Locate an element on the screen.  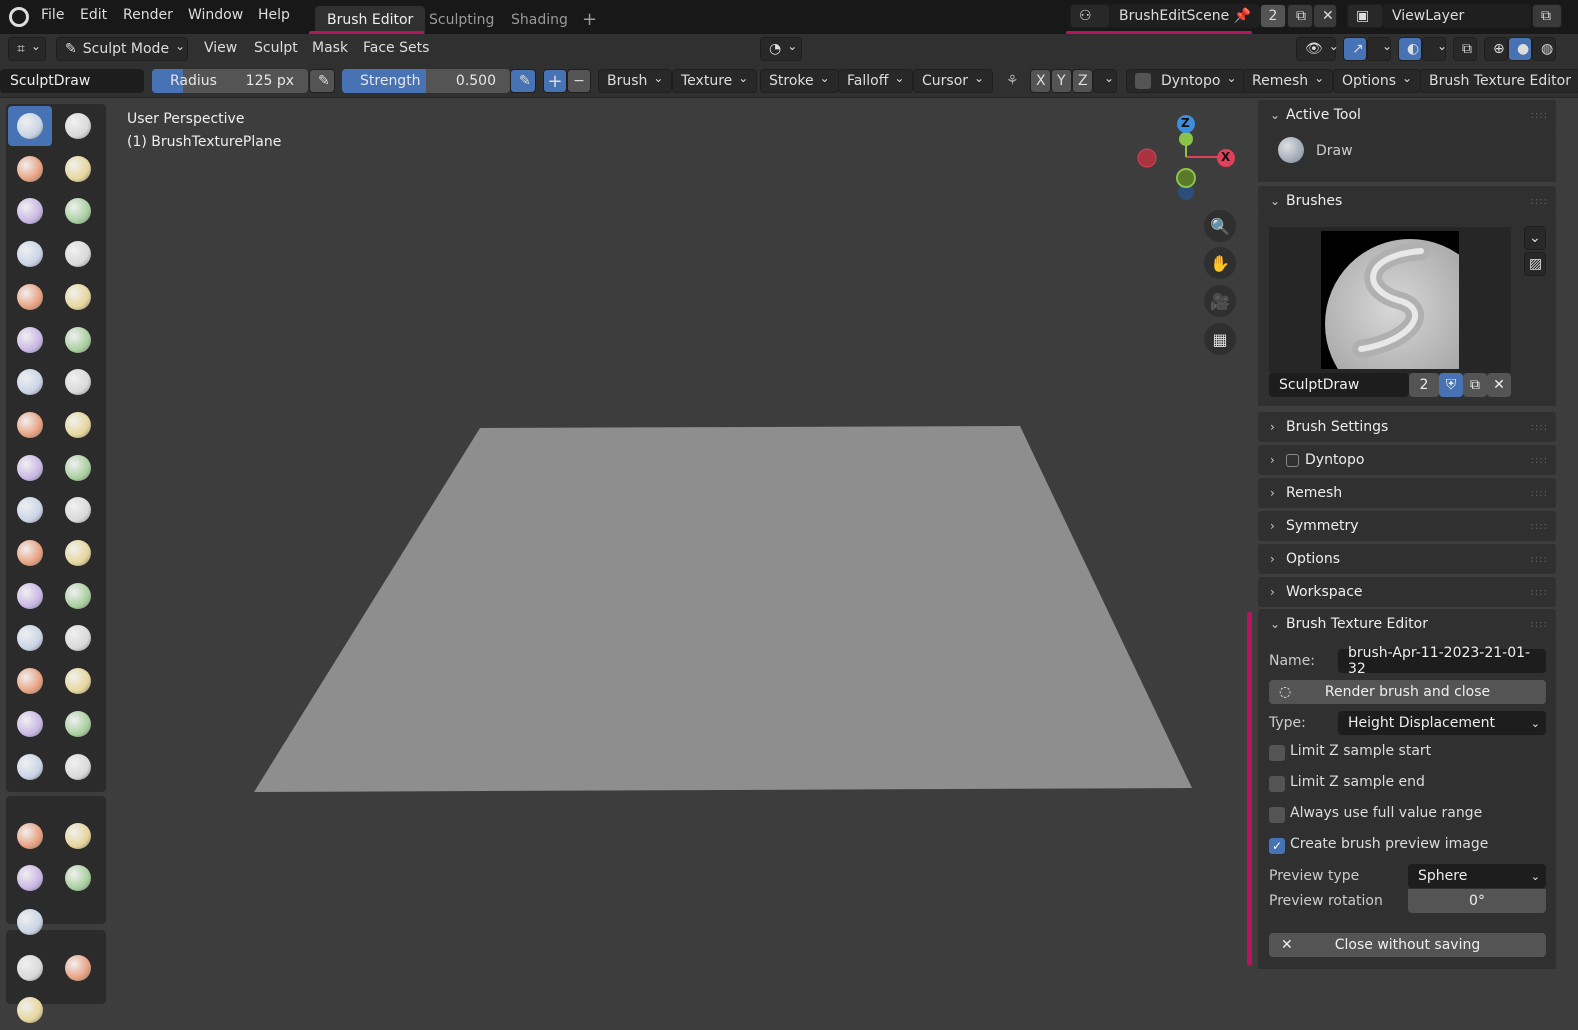
tool-box-face-set is located at coordinates (30, 878).